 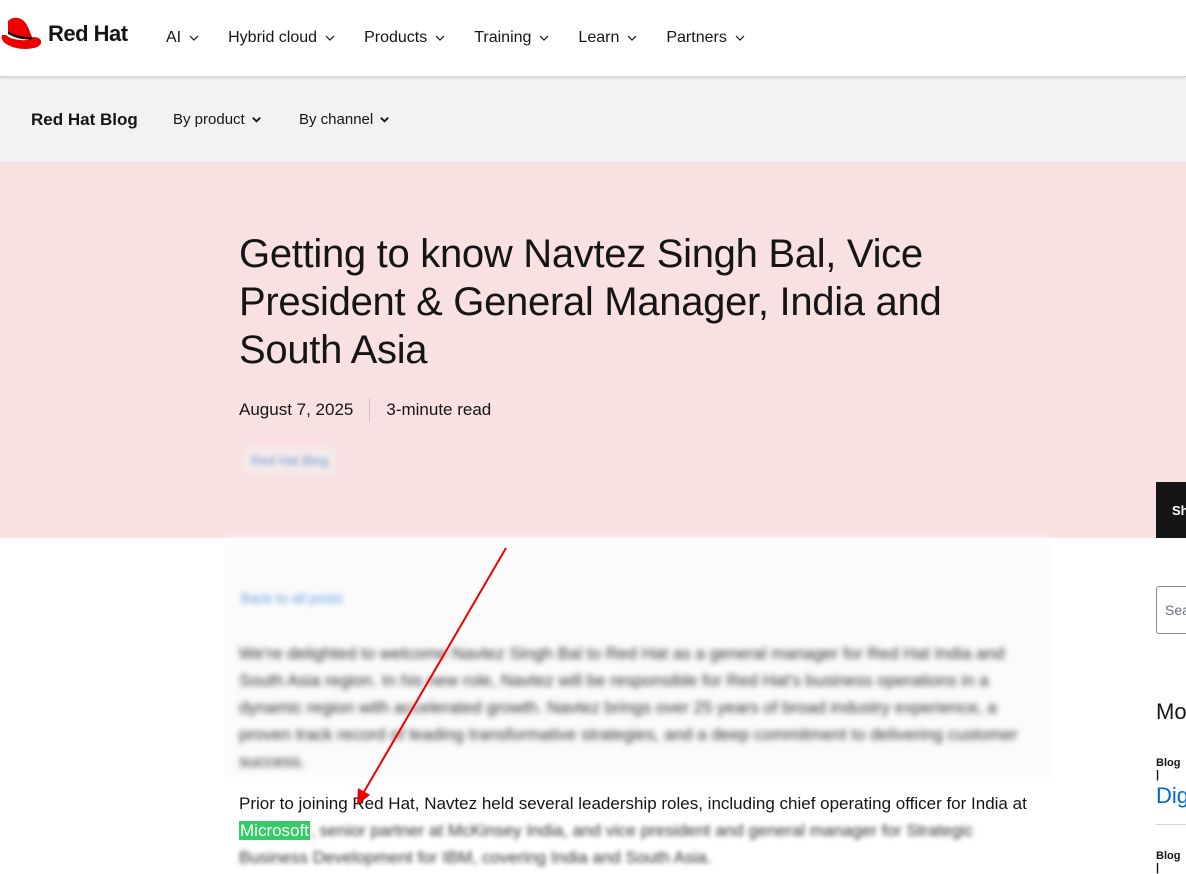 I want to click on nav-item-learn: Learn, so click(x=607, y=38).